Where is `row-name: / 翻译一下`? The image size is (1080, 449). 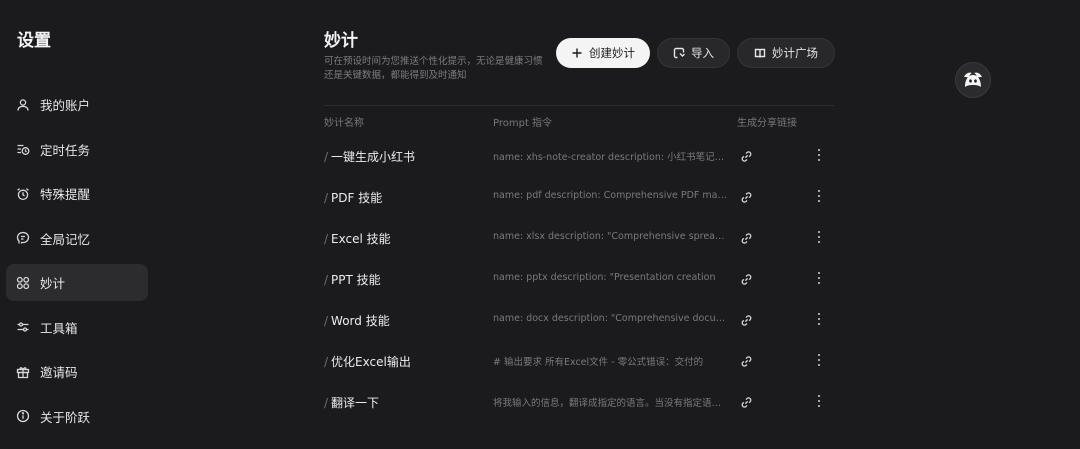
row-name: / 翻译一下 is located at coordinates (352, 403).